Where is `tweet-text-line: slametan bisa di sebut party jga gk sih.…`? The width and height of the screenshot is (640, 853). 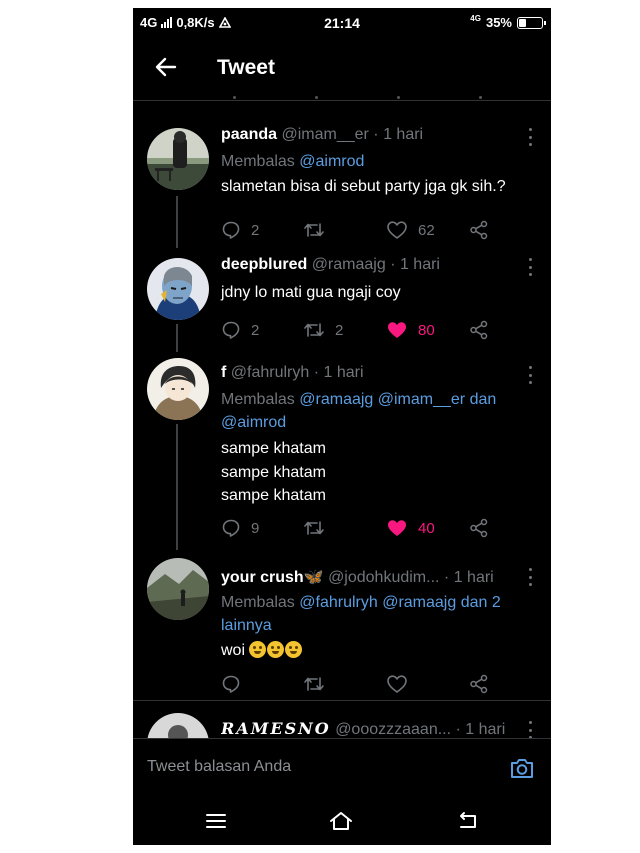
tweet-text-line: slametan bisa di sebut party jga gk sih.… is located at coordinates (363, 186).